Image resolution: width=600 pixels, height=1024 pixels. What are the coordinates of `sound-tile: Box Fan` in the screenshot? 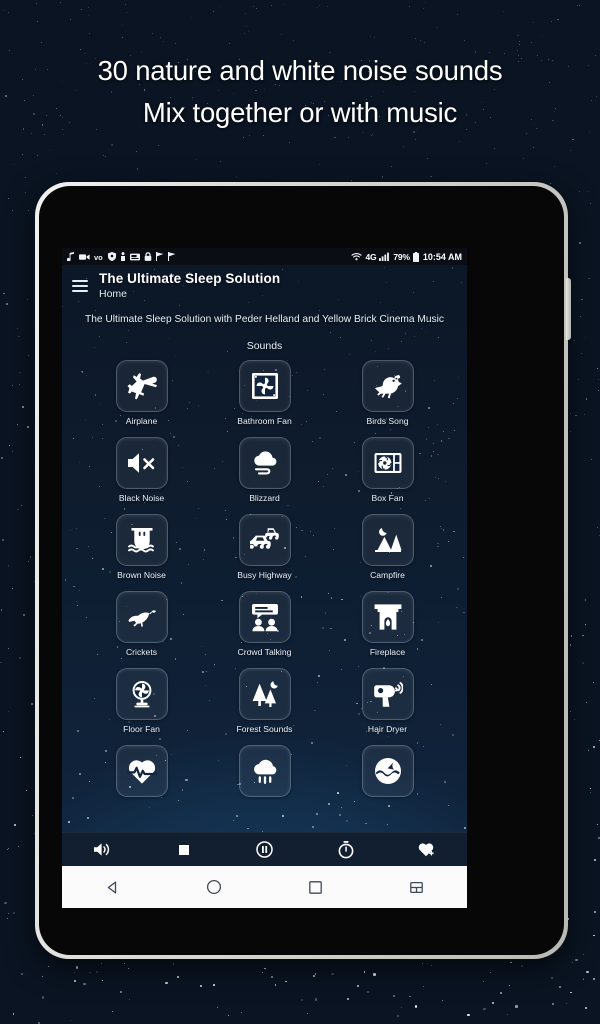 It's located at (387, 470).